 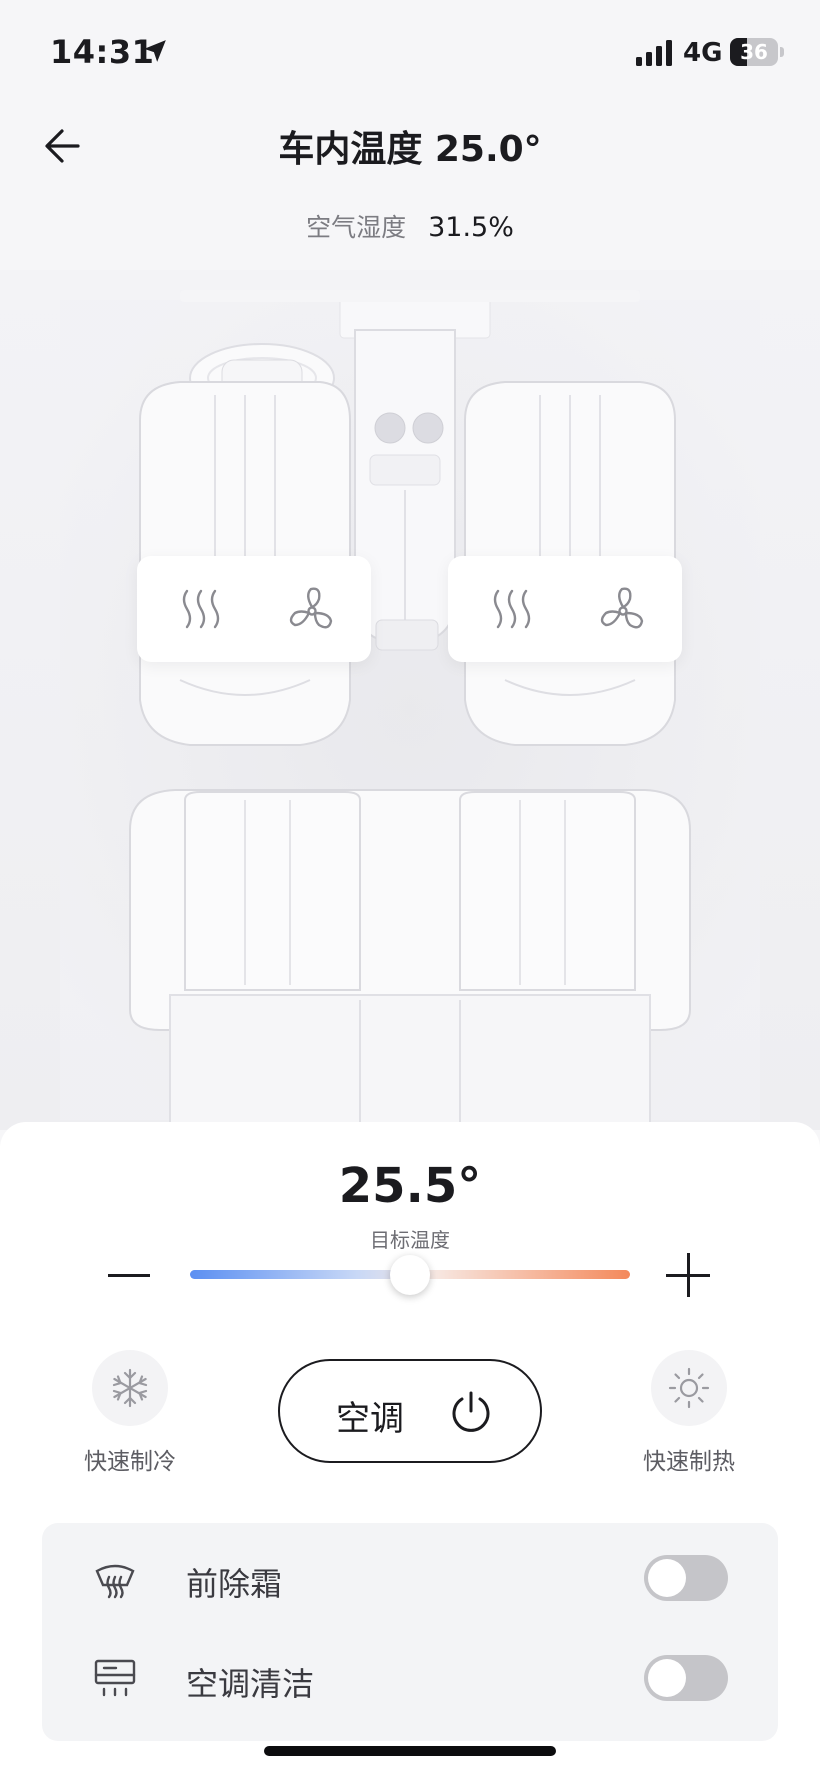 What do you see at coordinates (782, 52) in the screenshot?
I see `battery-cap` at bounding box center [782, 52].